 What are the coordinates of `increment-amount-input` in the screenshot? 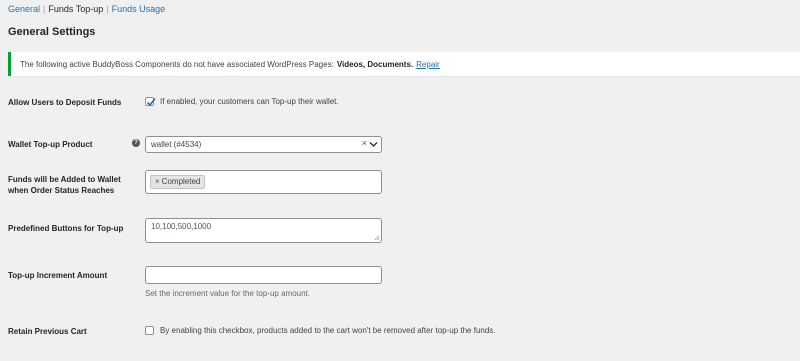 It's located at (263, 275).